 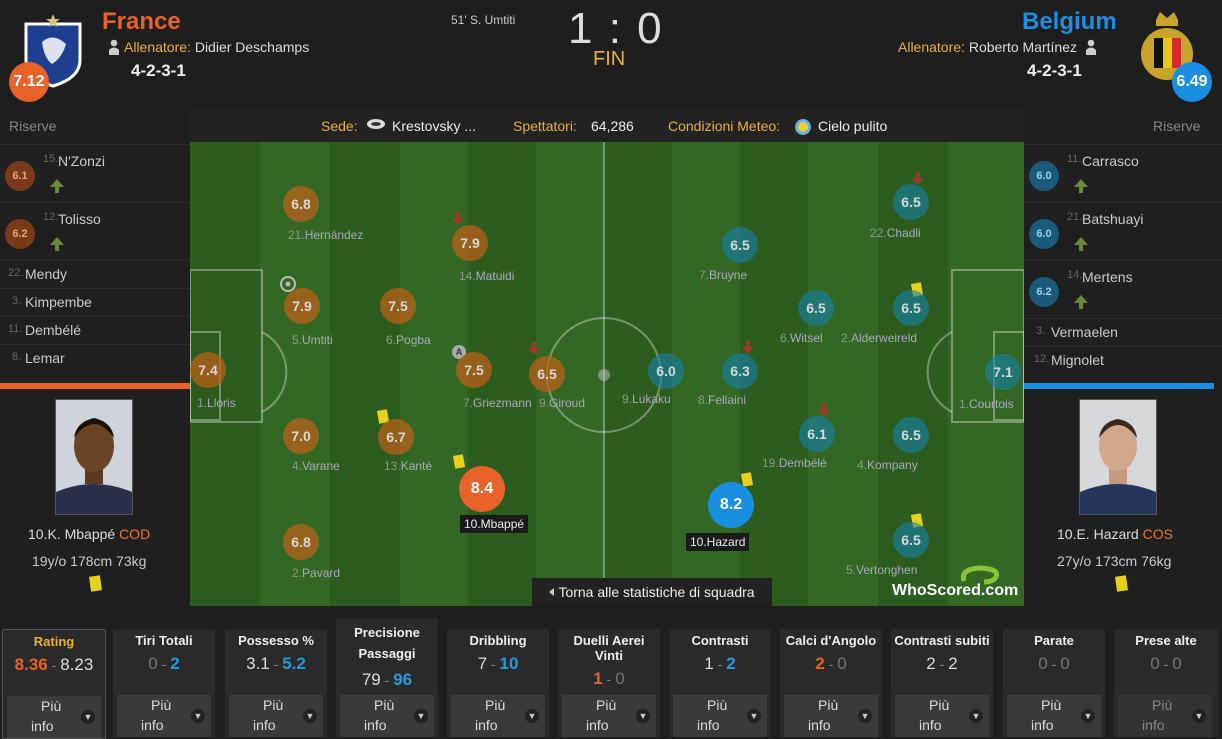 What do you see at coordinates (720, 683) in the screenshot?
I see `stat-tackles: Contrasti 1 - 2 Più info ▼` at bounding box center [720, 683].